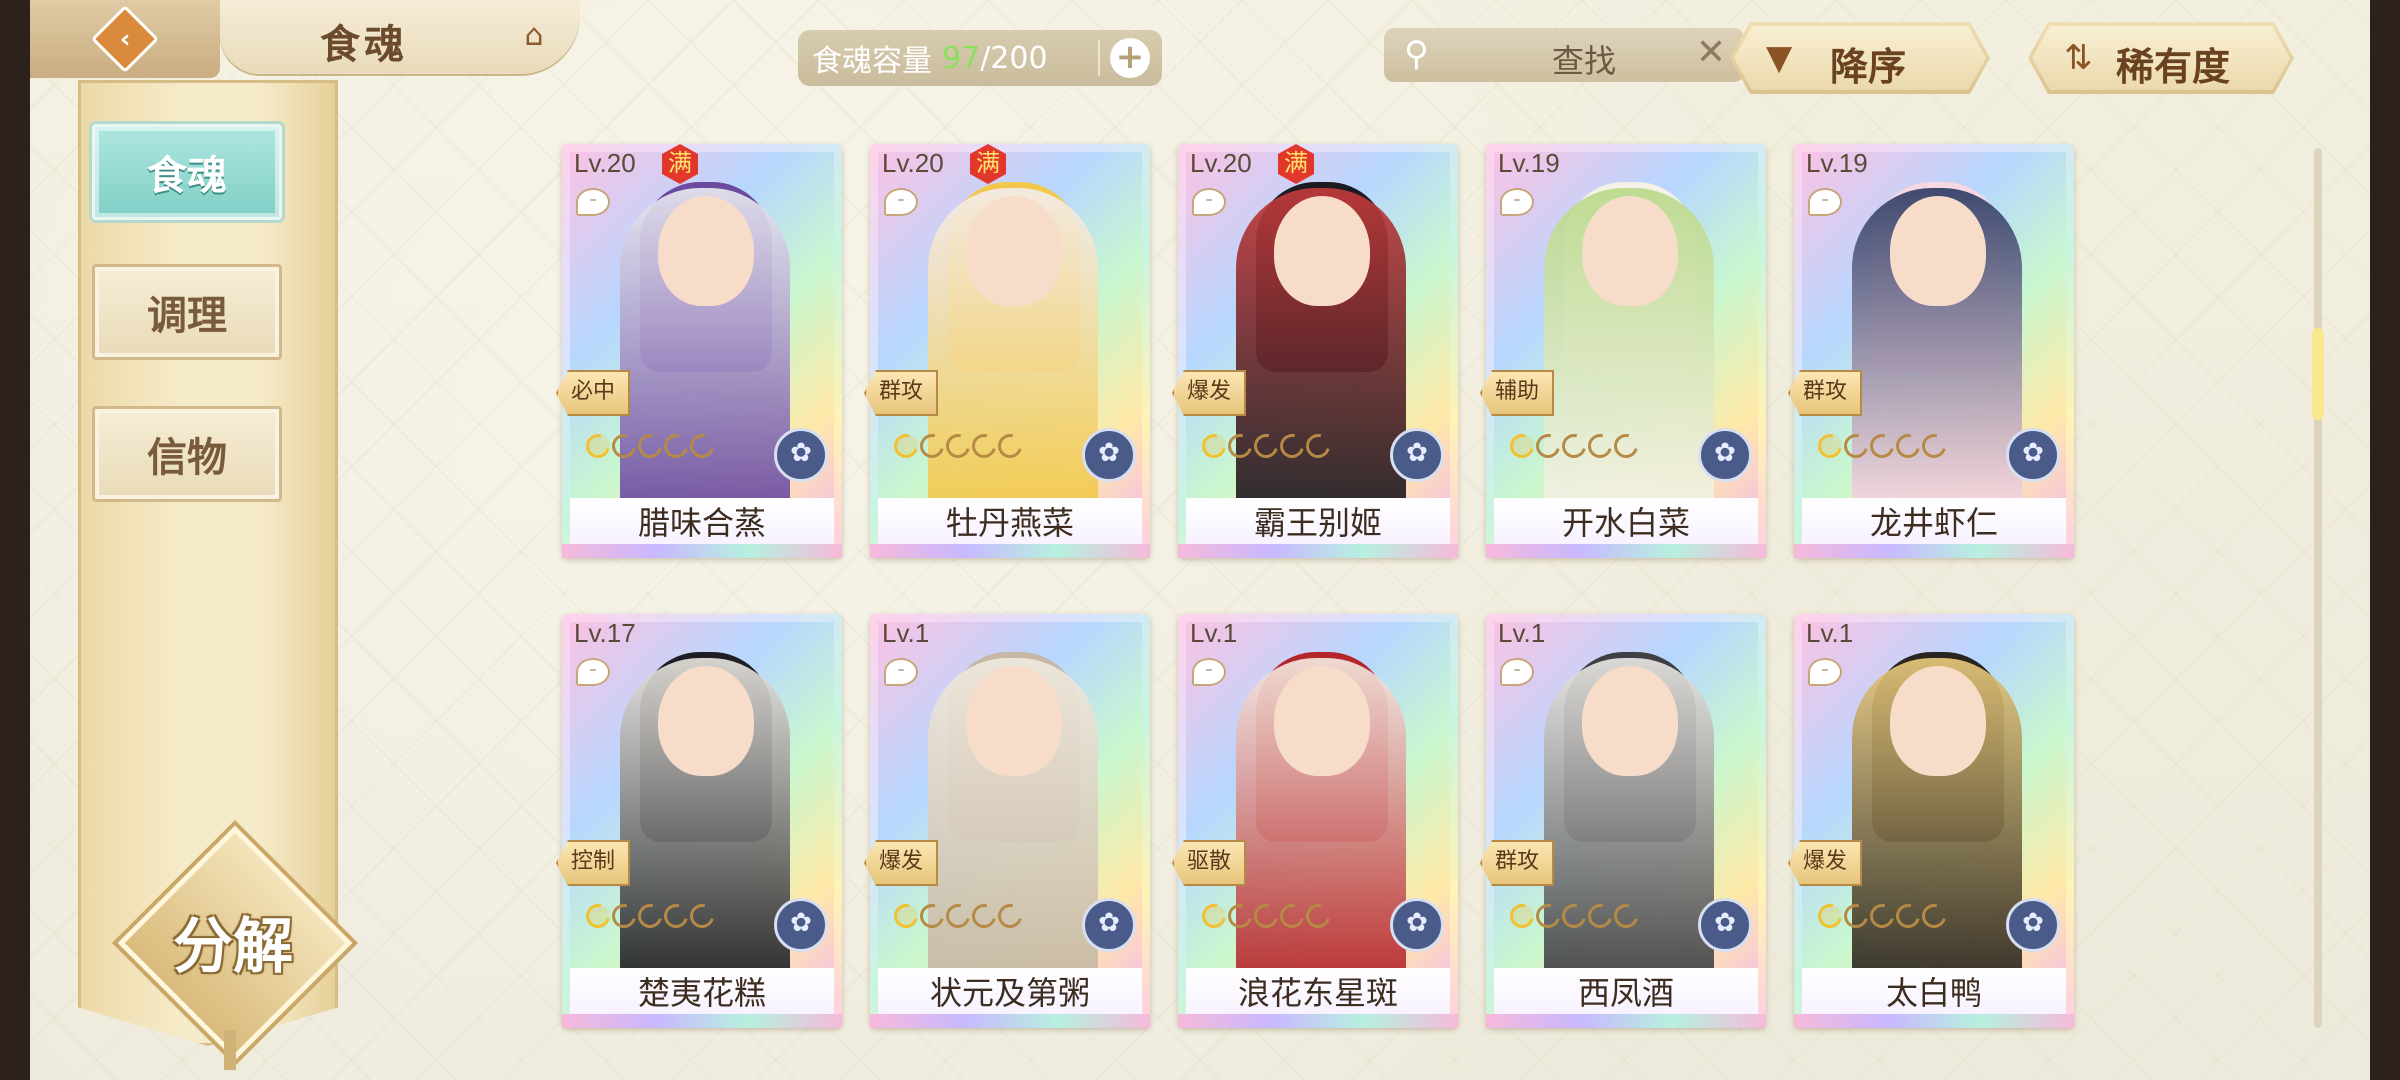 This screenshot has width=2400, height=1080. Describe the element at coordinates (872, 61) in the screenshot. I see `capacity-label: 食魂容量` at that location.